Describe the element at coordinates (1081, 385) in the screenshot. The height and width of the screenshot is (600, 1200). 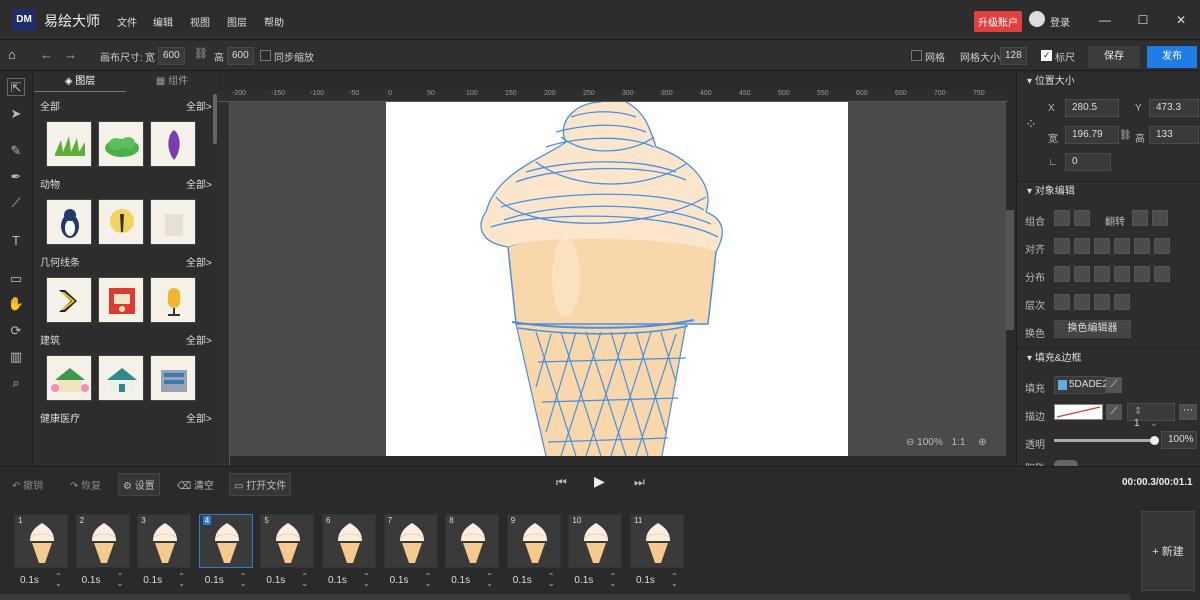
I see `fill-color-input: 5DADE2` at that location.